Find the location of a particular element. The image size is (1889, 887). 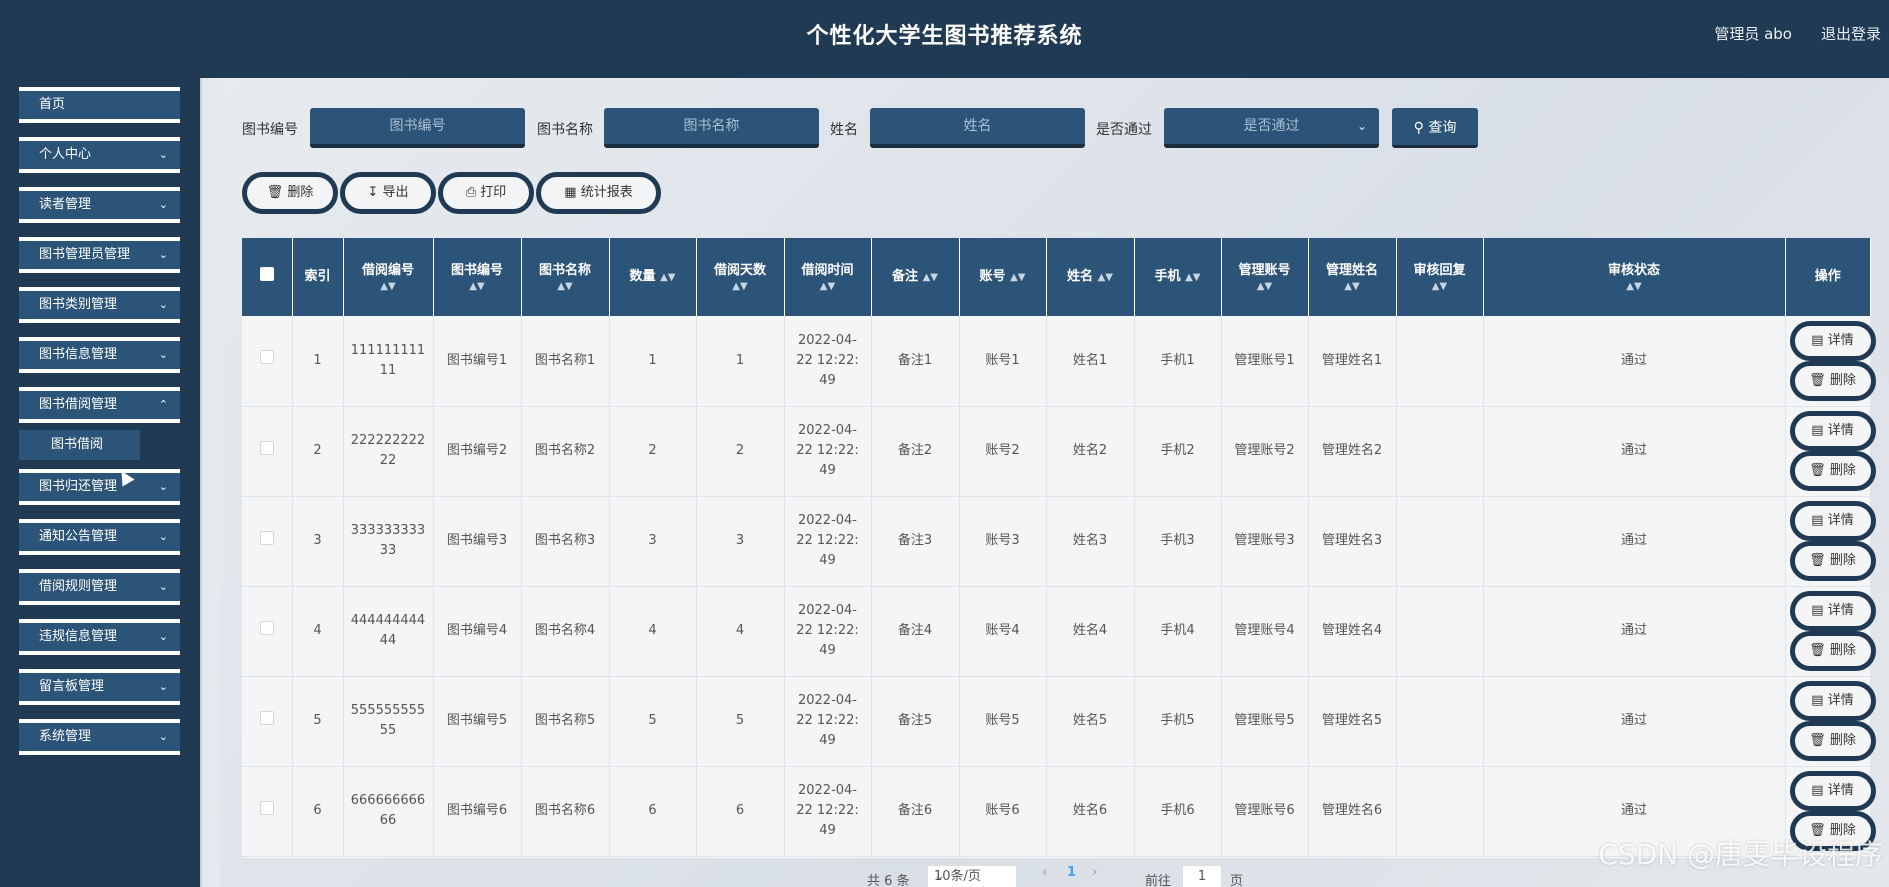

sidebar-item-book-categories: 图书类别管理 ⌄ is located at coordinates (99, 305).